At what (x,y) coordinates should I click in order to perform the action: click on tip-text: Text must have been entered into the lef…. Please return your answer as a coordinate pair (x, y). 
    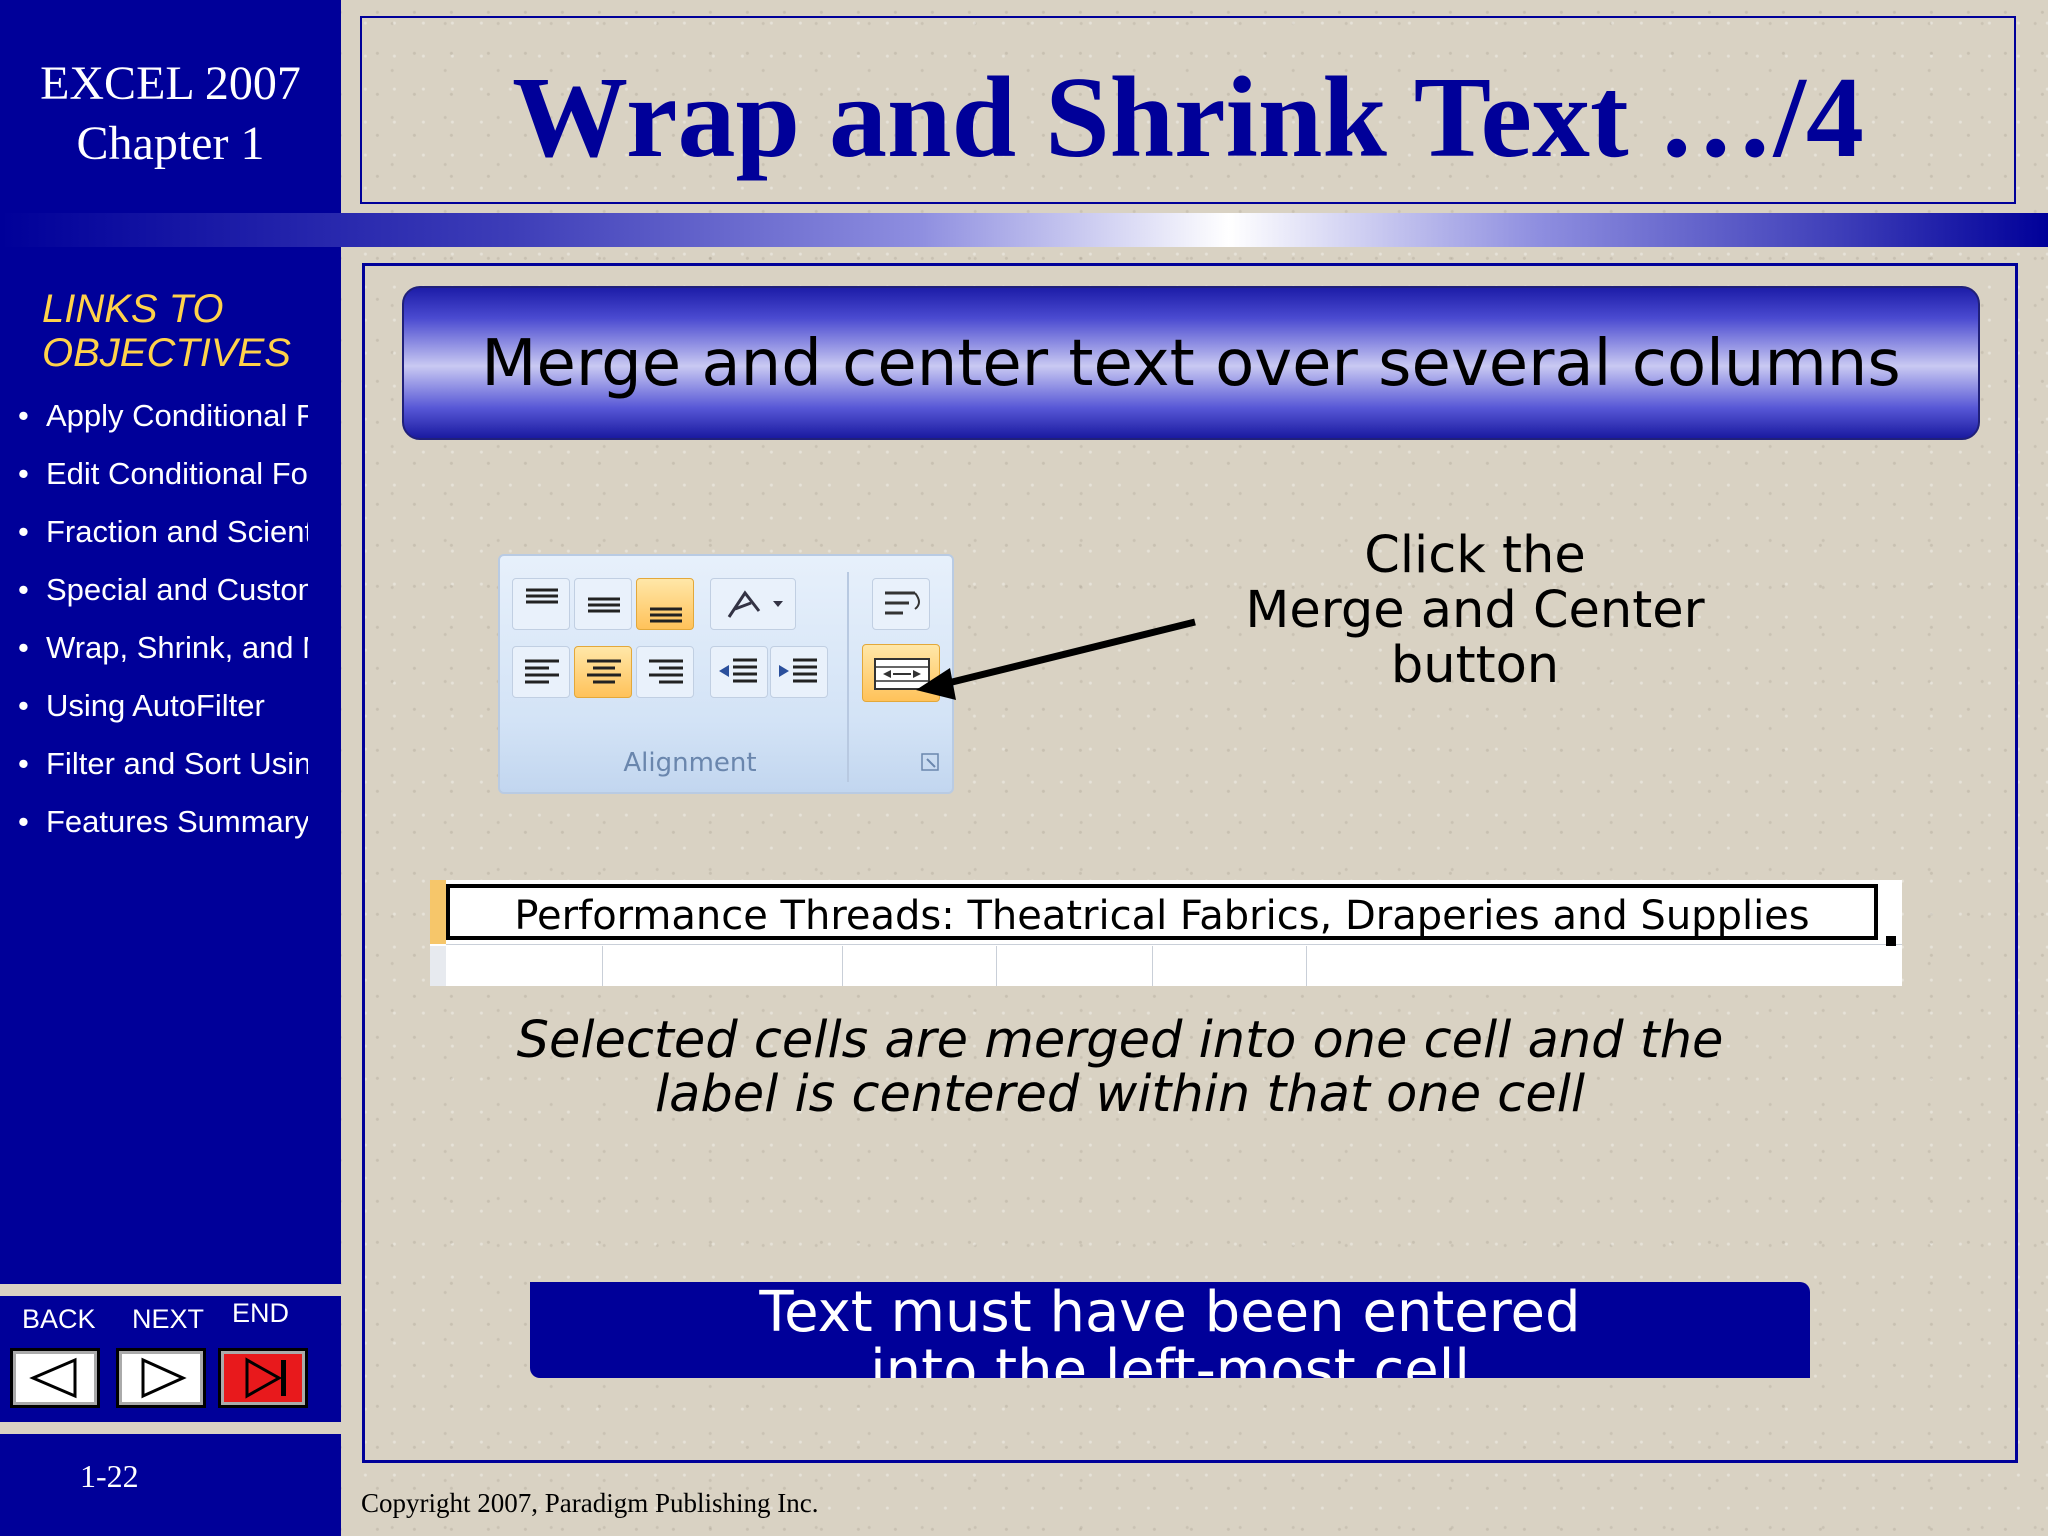
    Looking at the image, I should click on (1170, 1330).